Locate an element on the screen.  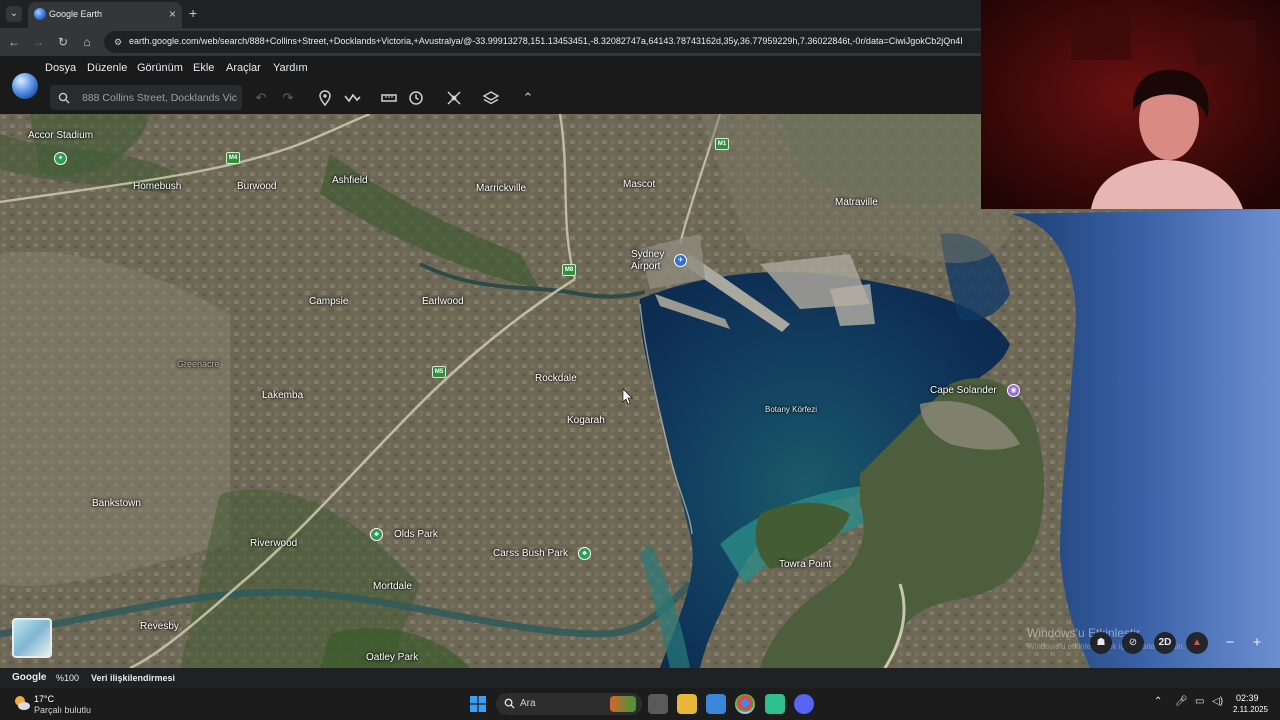
chrome-icon is located at coordinates (745, 704).